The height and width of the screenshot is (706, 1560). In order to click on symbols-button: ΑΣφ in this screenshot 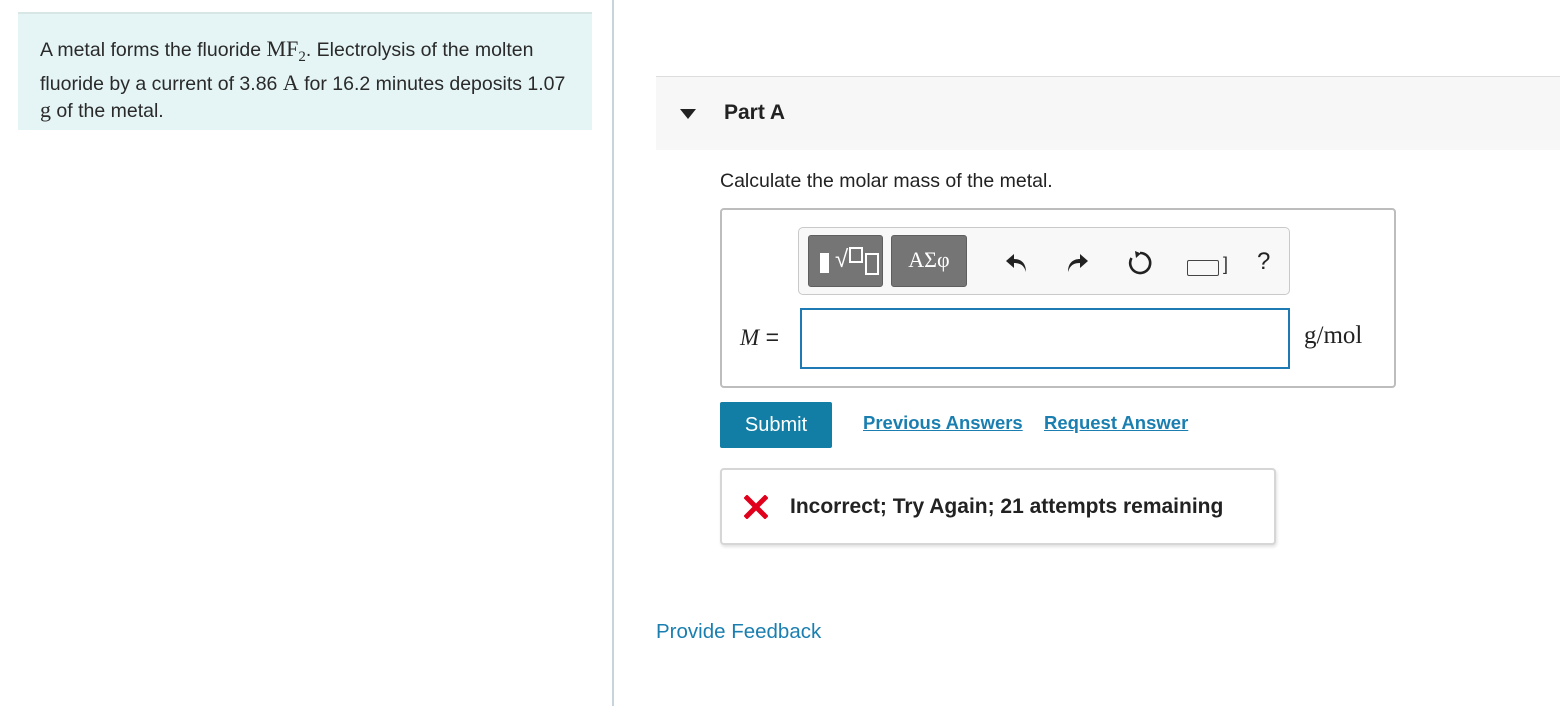, I will do `click(929, 261)`.